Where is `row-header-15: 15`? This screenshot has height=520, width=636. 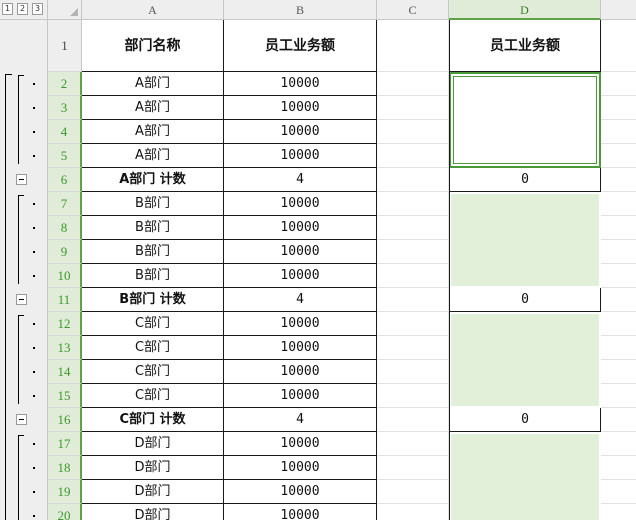 row-header-15: 15 is located at coordinates (65, 396).